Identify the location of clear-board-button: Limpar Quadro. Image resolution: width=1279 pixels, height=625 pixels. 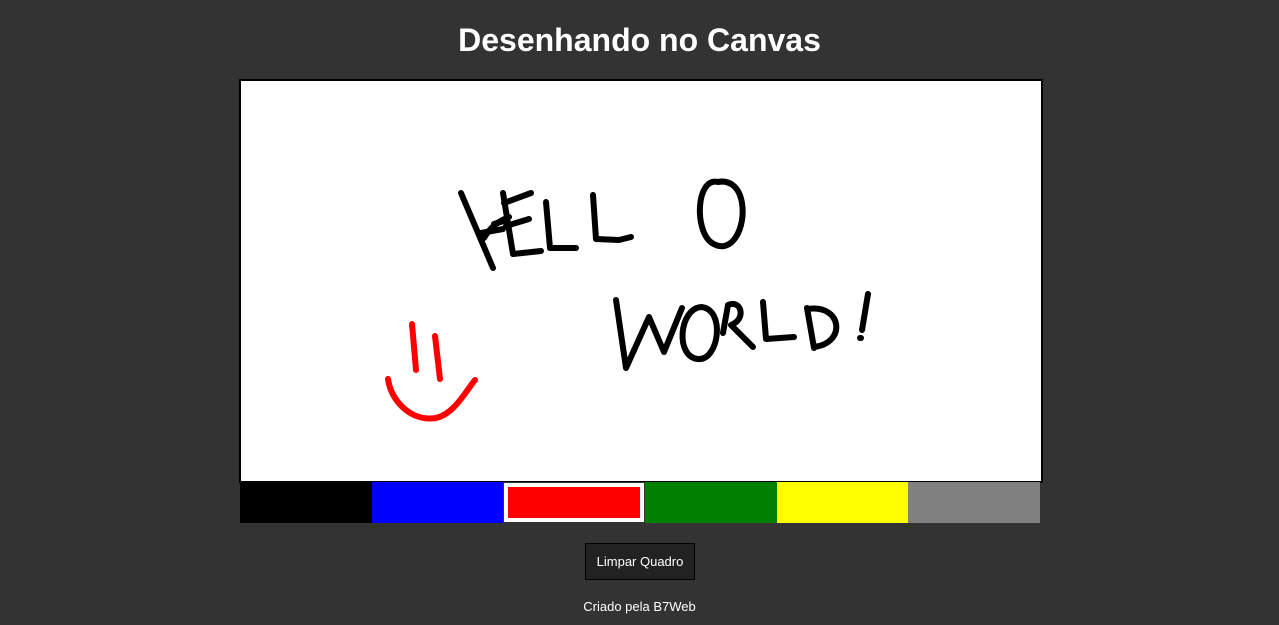
(640, 561).